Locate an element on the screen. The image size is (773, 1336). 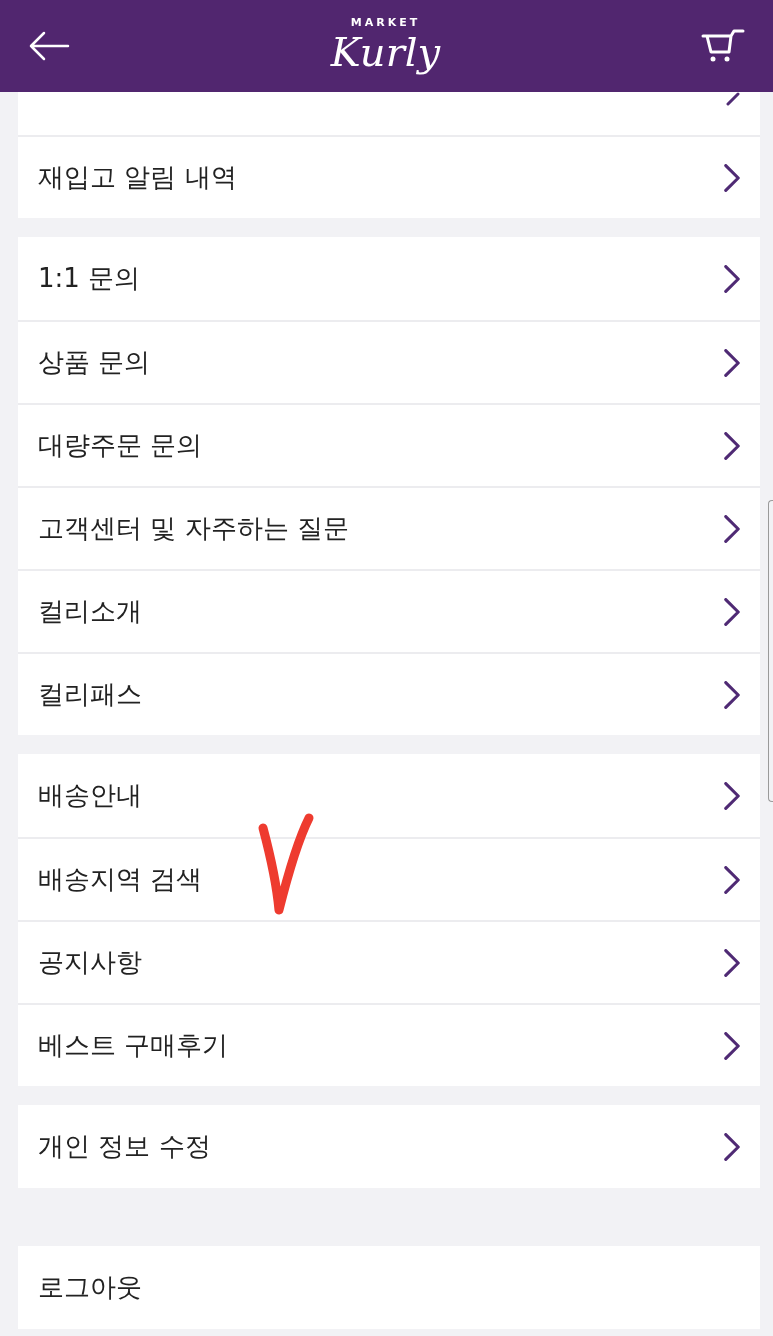
logo: Kurly is located at coordinates (385, 51).